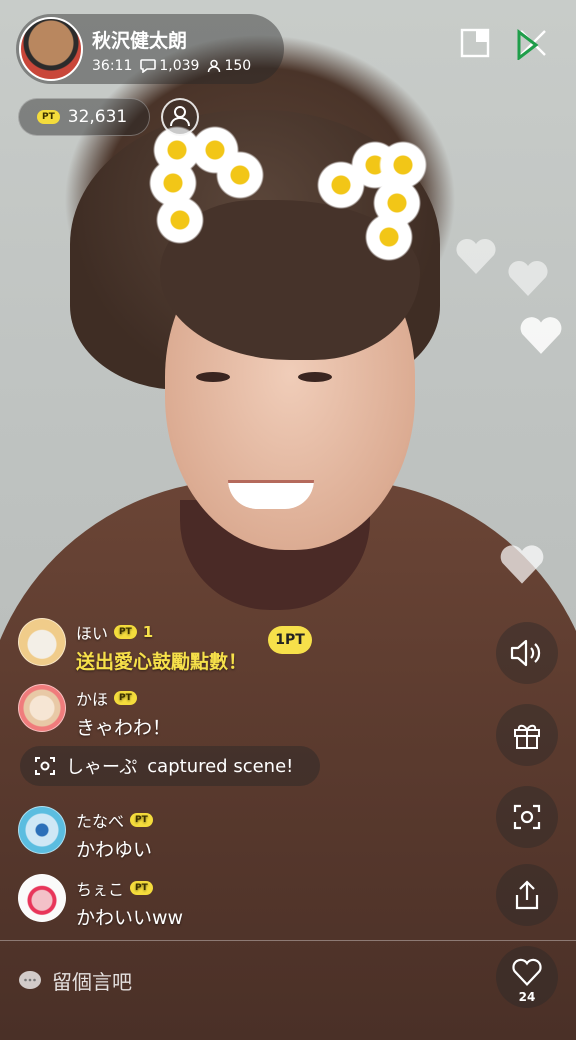 This screenshot has height=1040, width=576. I want to click on commenter-name: かほ, so click(92, 699).